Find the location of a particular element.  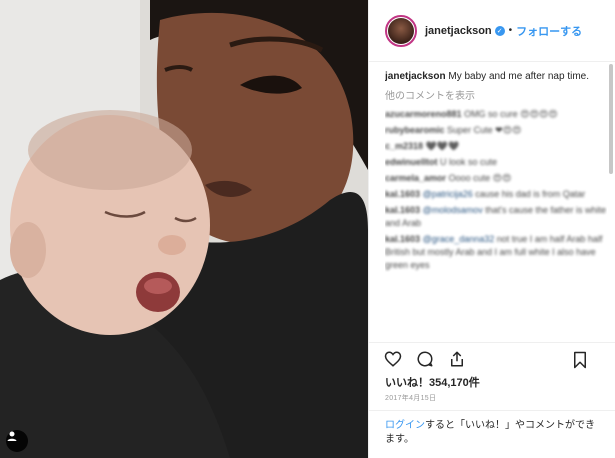

comments-scrollbar is located at coordinates (611, 119).